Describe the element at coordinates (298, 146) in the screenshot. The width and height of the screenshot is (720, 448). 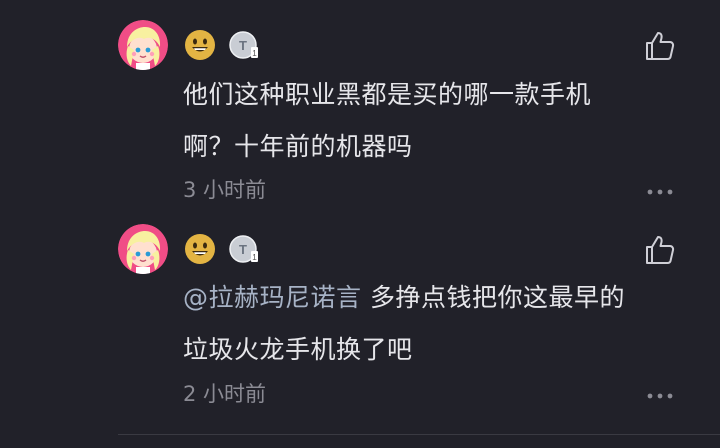
I see `comment-line: 啊？十年前的机器吗` at that location.